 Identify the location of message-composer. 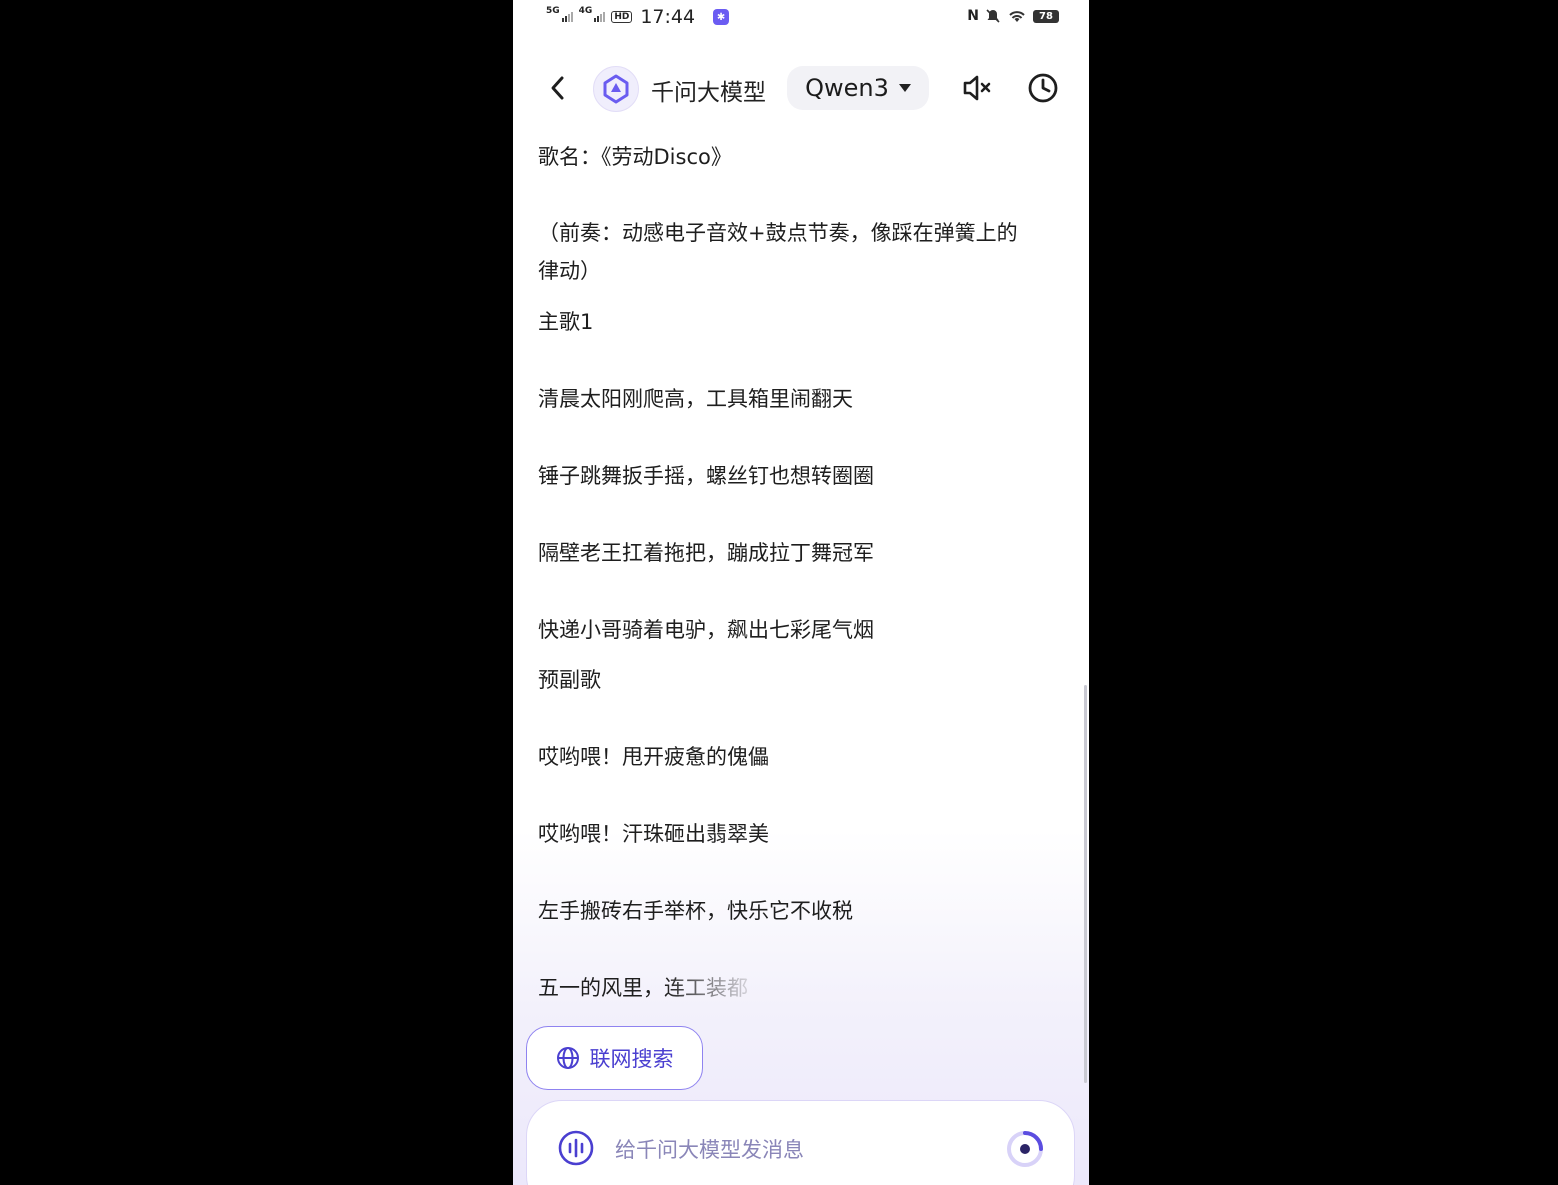
(800, 1142).